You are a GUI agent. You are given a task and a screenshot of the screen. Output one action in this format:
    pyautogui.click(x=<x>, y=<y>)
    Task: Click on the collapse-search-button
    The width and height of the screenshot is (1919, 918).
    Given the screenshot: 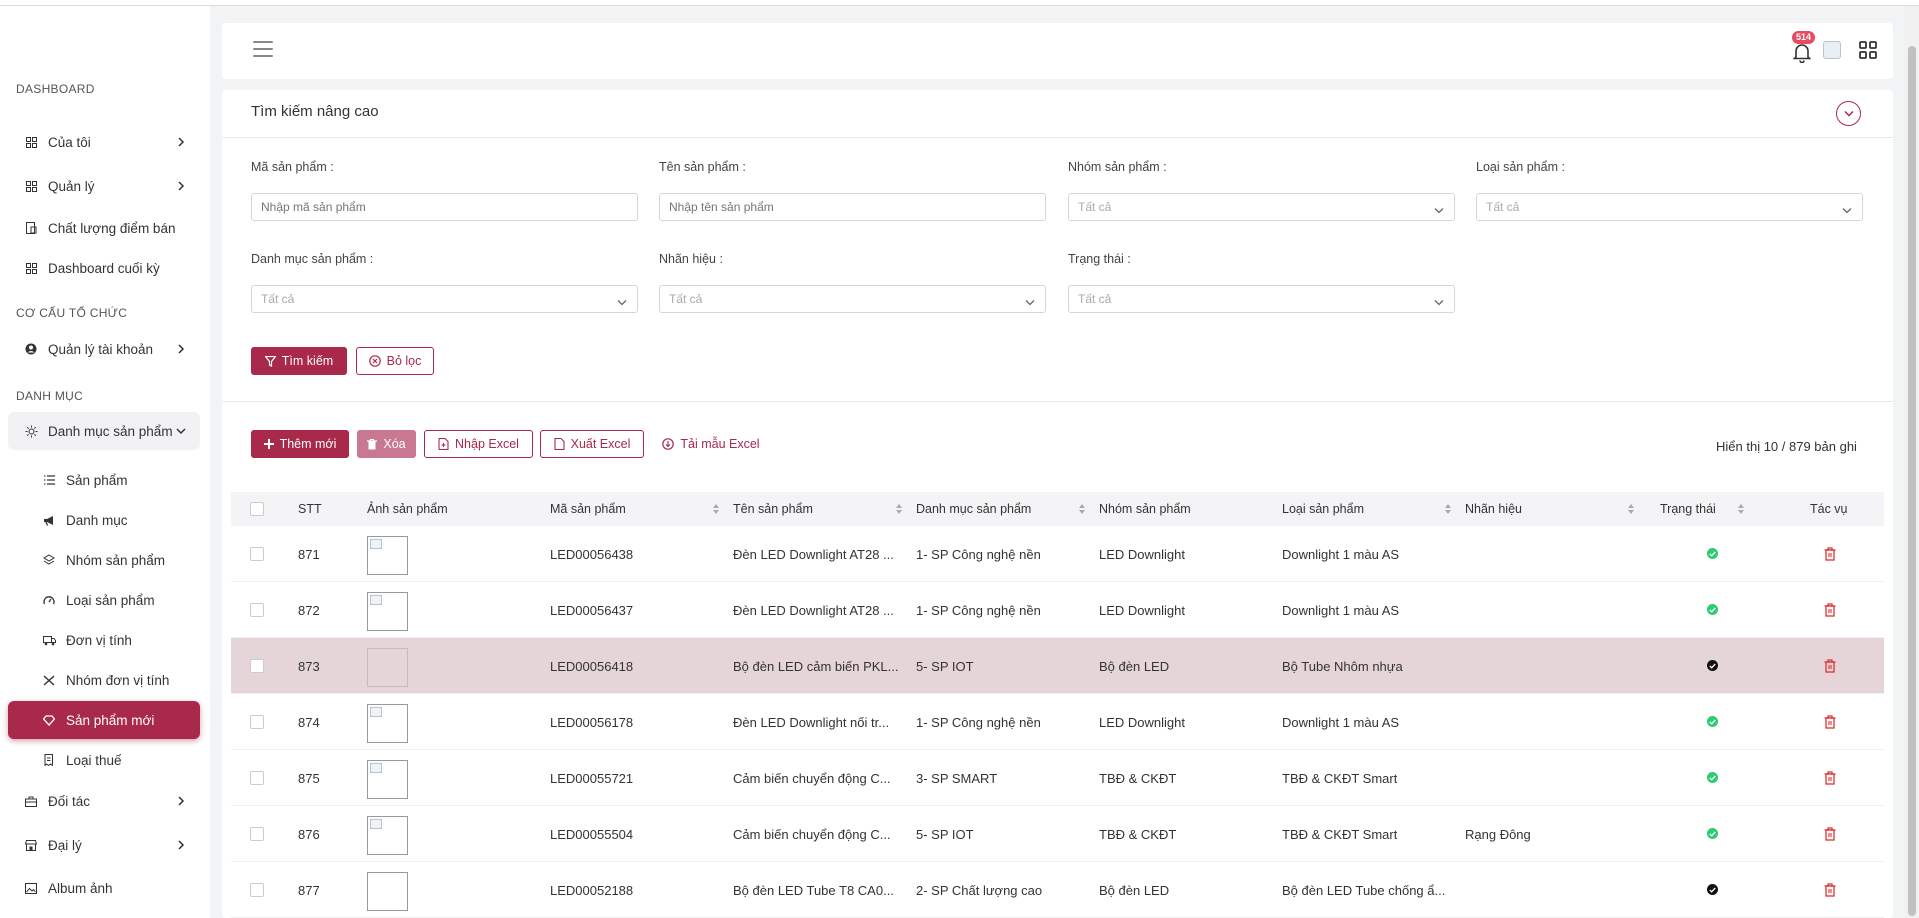 What is the action you would take?
    pyautogui.click(x=1848, y=113)
    